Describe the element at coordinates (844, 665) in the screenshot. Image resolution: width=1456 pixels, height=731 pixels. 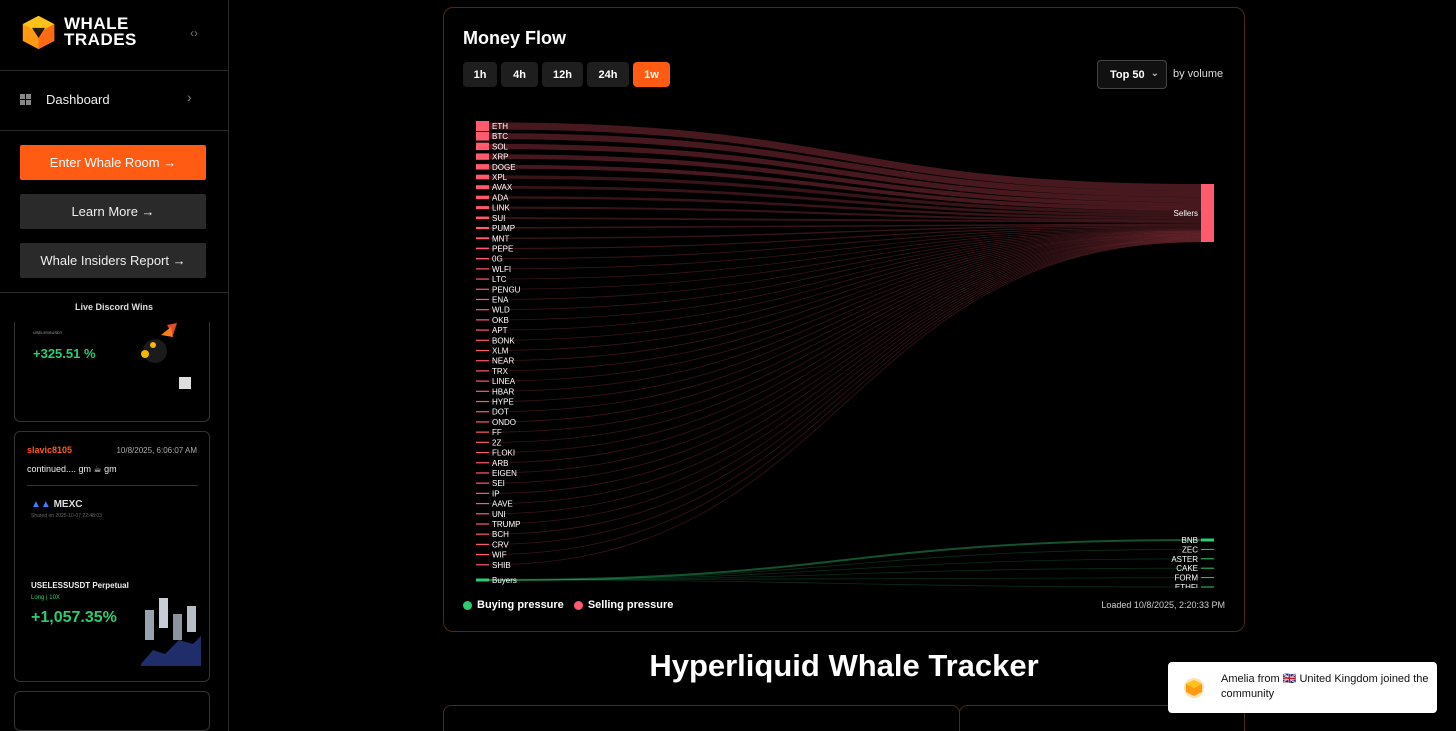
I see `hyperliquid-tracker-title: Hyperliquid Whale Tracker` at that location.